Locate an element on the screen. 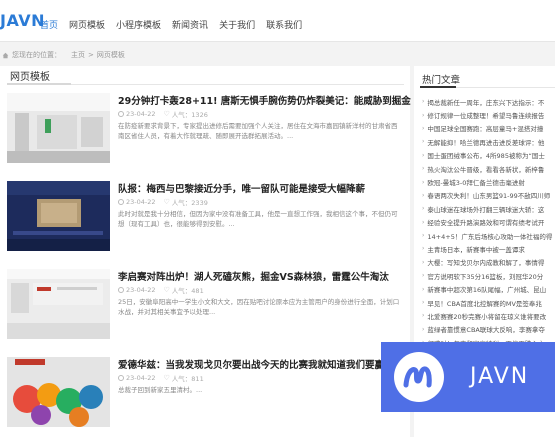  sidebar-article-title: 热火淘汰公牛晋级，看看各新状，新梓鲁 is located at coordinates (485, 169).